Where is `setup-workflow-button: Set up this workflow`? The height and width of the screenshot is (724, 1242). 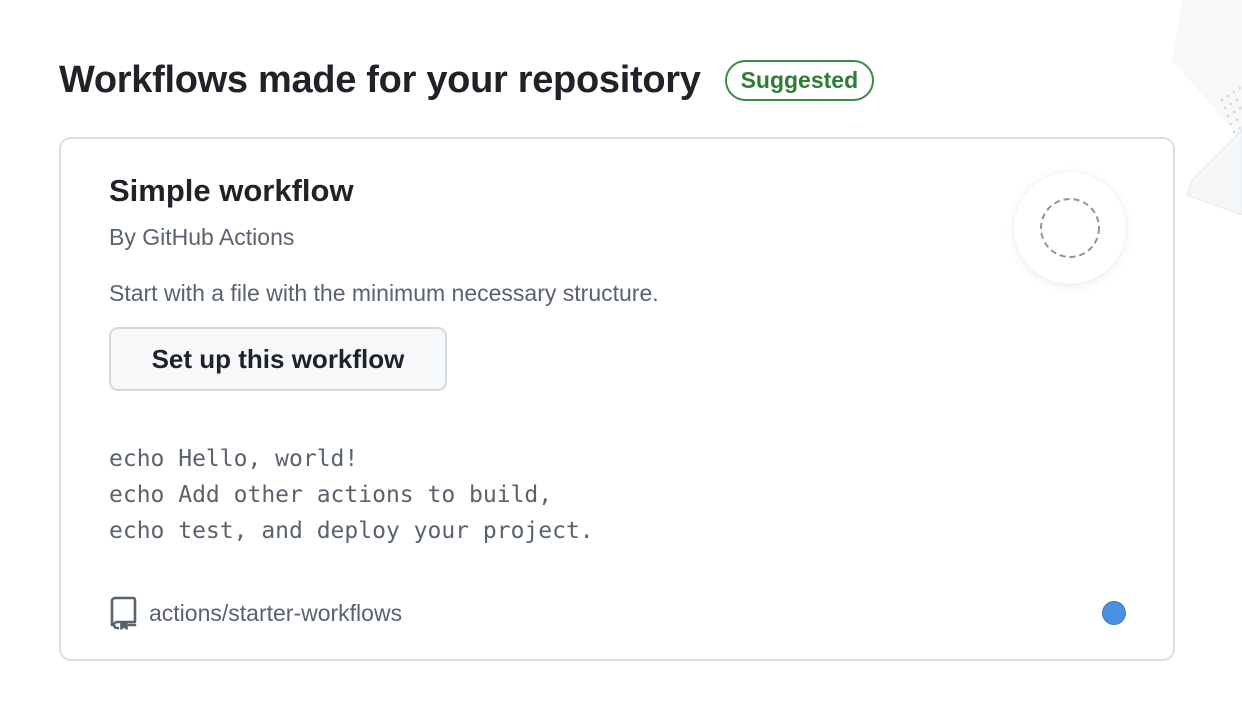
setup-workflow-button: Set up this workflow is located at coordinates (278, 359).